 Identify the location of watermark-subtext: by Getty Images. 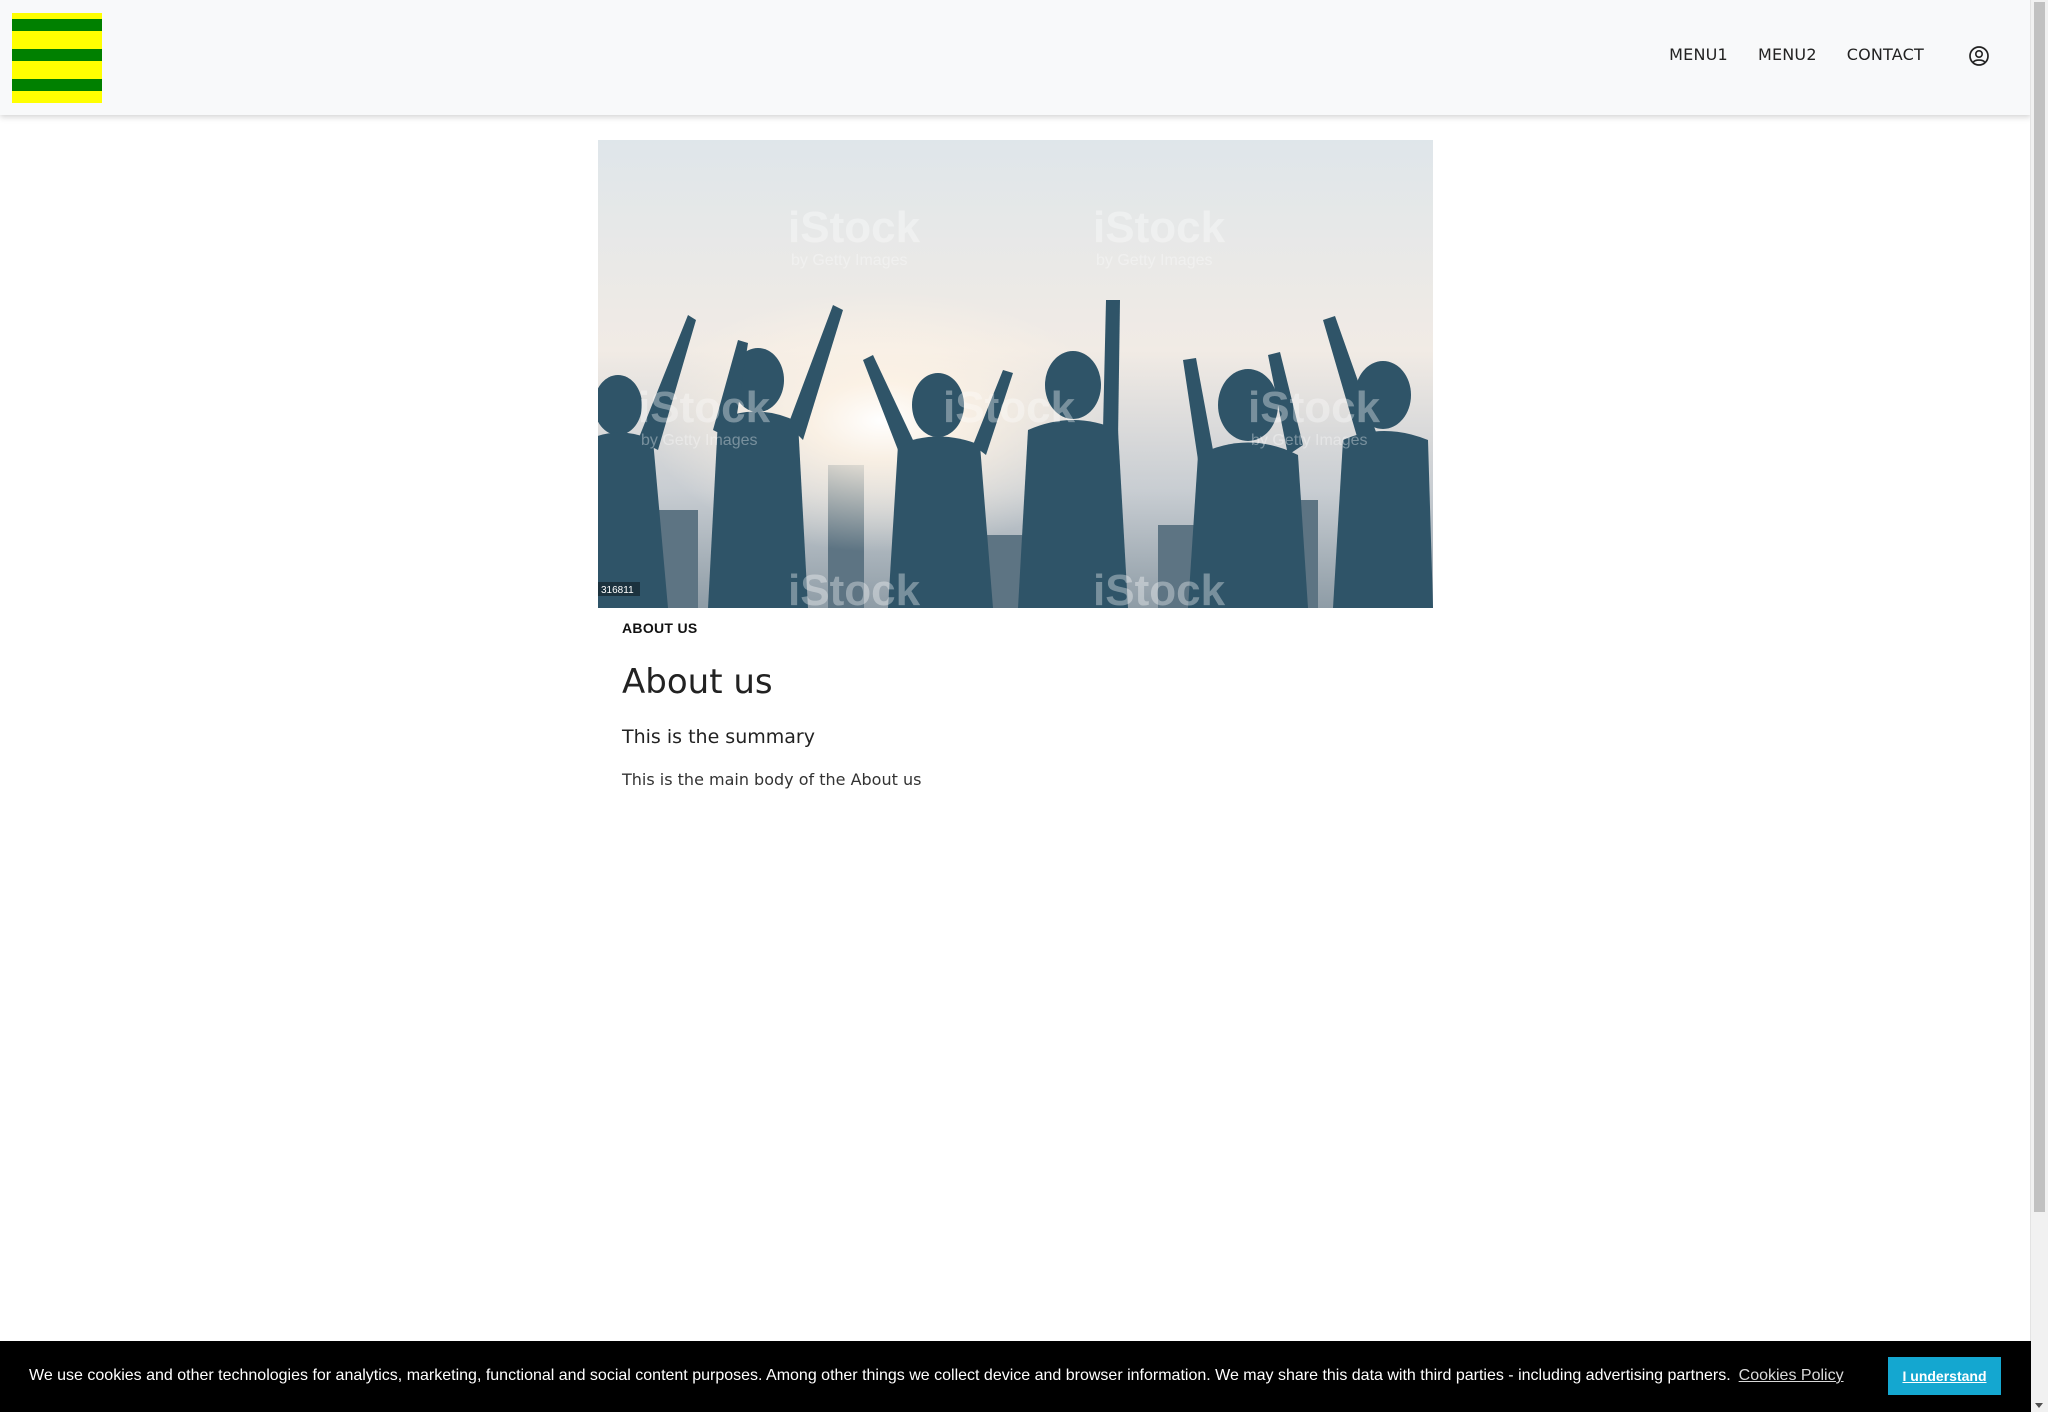
(849, 260).